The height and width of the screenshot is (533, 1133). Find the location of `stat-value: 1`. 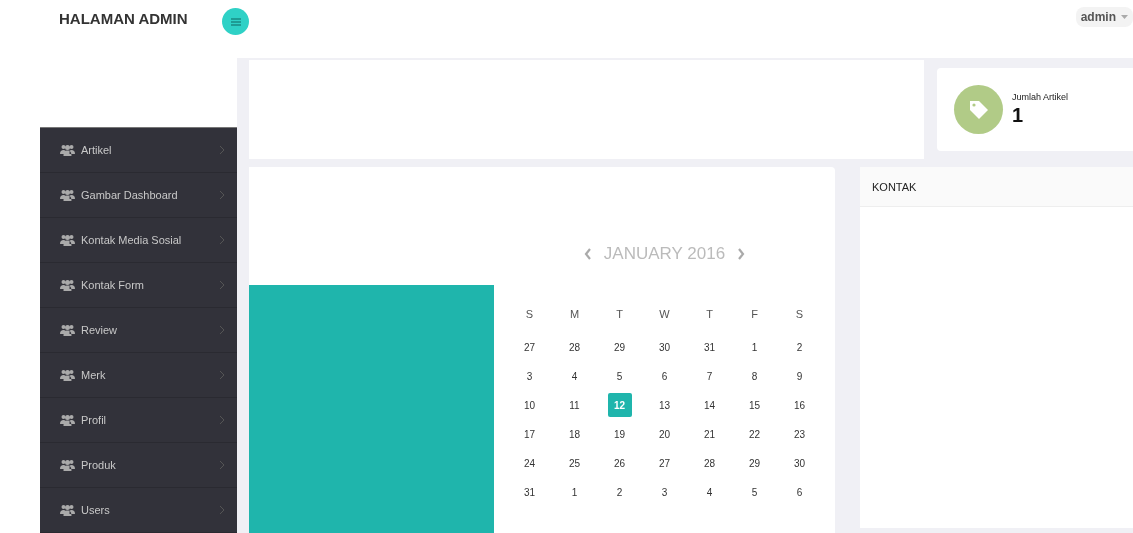

stat-value: 1 is located at coordinates (1018, 115).